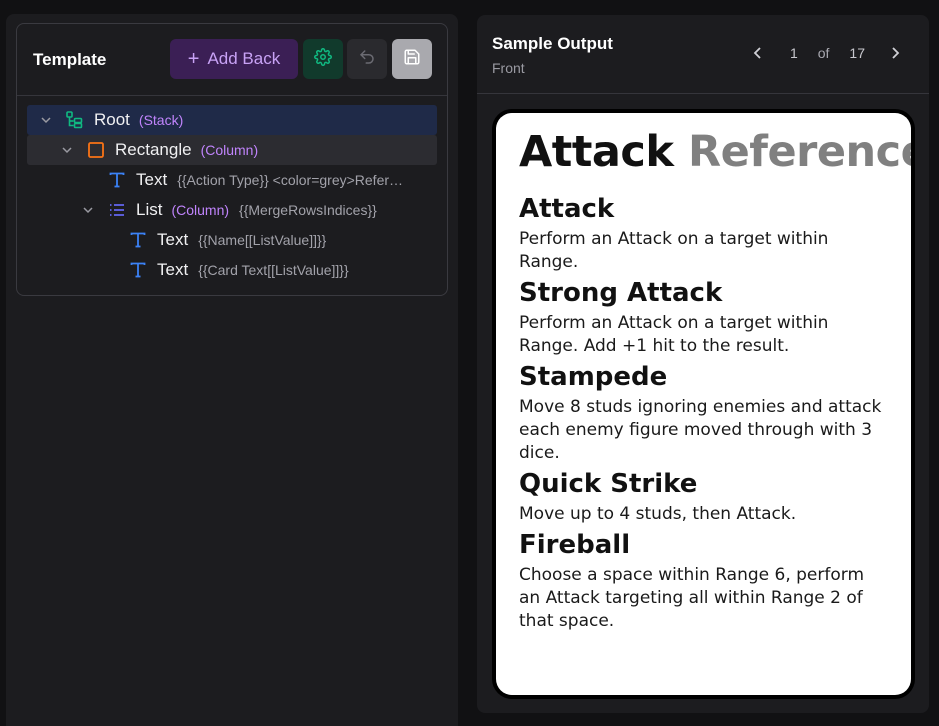 The height and width of the screenshot is (726, 939). What do you see at coordinates (567, 209) in the screenshot?
I see `entry-name: Attack` at bounding box center [567, 209].